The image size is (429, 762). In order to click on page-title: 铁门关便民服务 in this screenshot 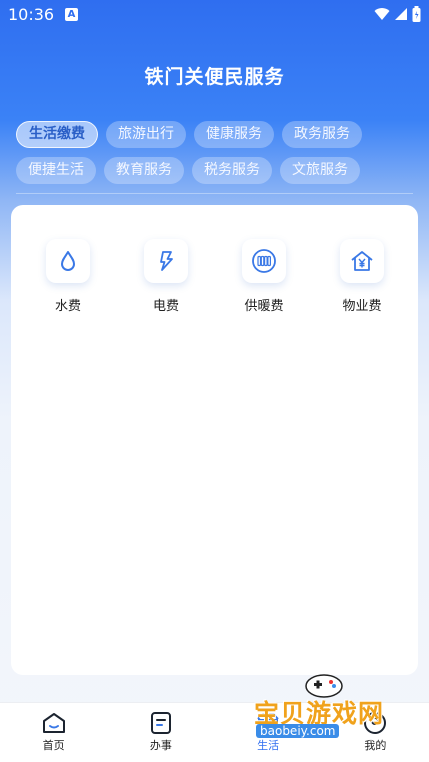, I will do `click(214, 77)`.